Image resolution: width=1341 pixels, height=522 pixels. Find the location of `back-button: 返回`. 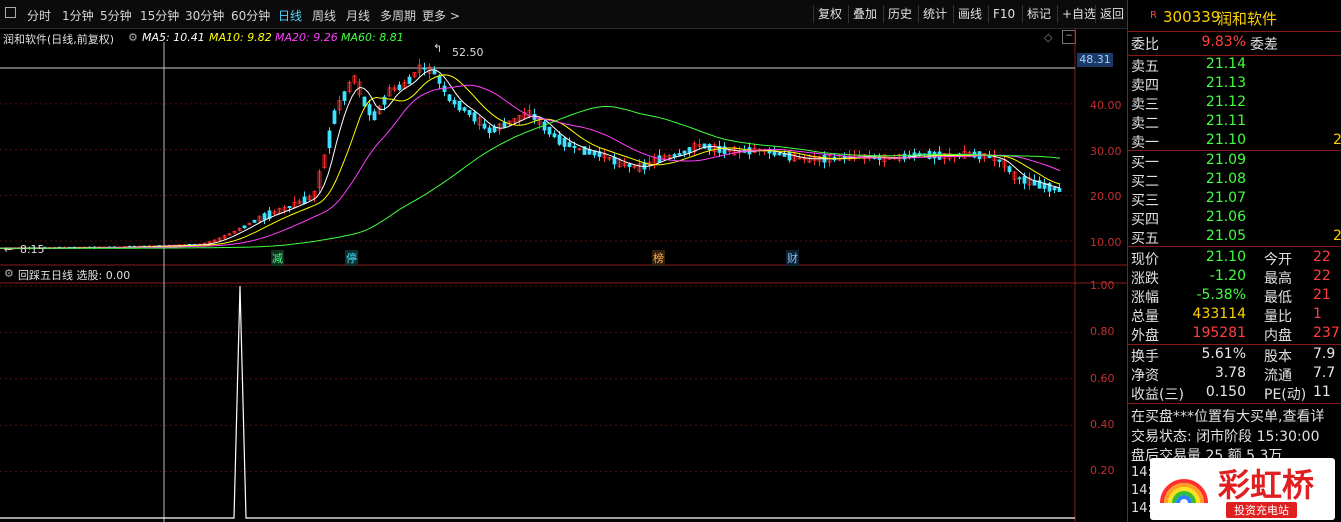

back-button: 返回 is located at coordinates (1111, 14).